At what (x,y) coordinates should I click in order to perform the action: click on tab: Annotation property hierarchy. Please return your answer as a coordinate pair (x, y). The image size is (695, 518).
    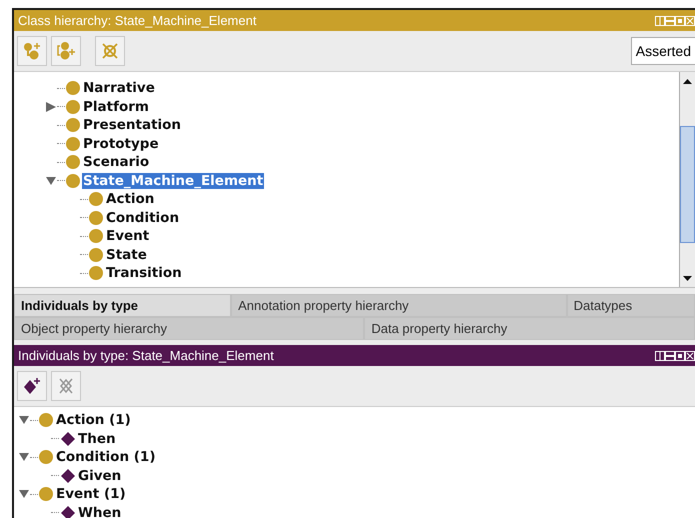
    Looking at the image, I should click on (399, 305).